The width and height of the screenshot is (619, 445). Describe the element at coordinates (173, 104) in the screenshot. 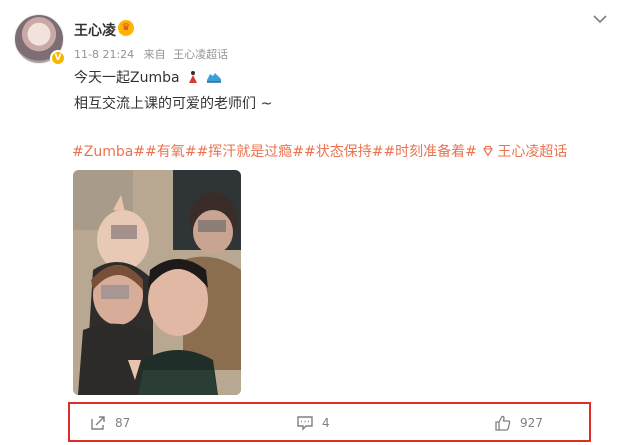

I see `post-text-line-2: 相互交流上课的可爱的老师们 ~` at that location.